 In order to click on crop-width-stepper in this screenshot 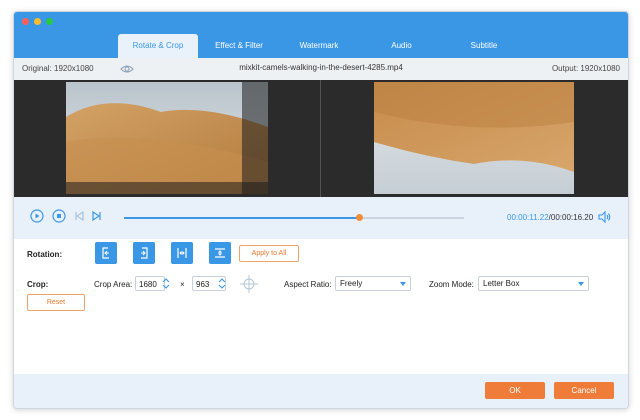, I will do `click(166, 283)`.